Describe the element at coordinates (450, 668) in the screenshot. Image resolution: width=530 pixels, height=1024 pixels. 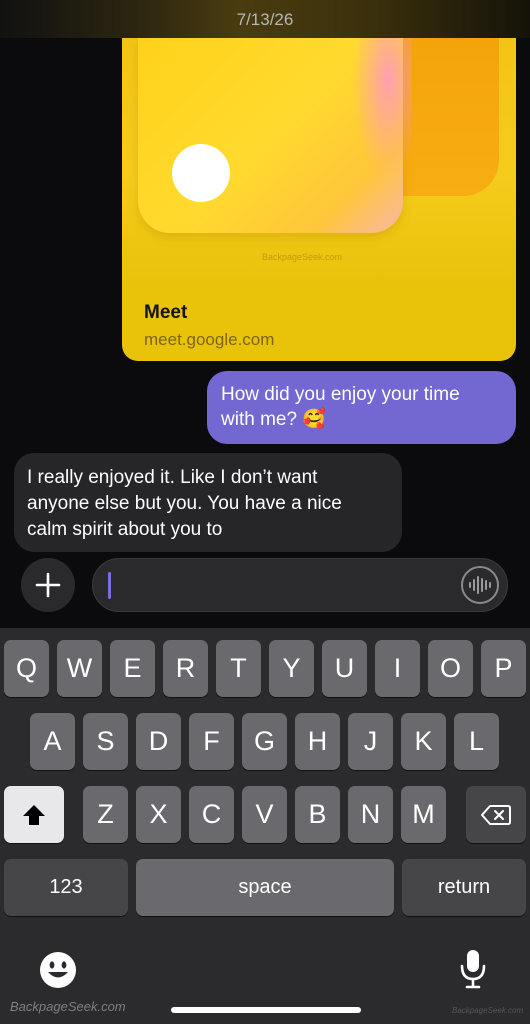
I see `key-o: O` at that location.